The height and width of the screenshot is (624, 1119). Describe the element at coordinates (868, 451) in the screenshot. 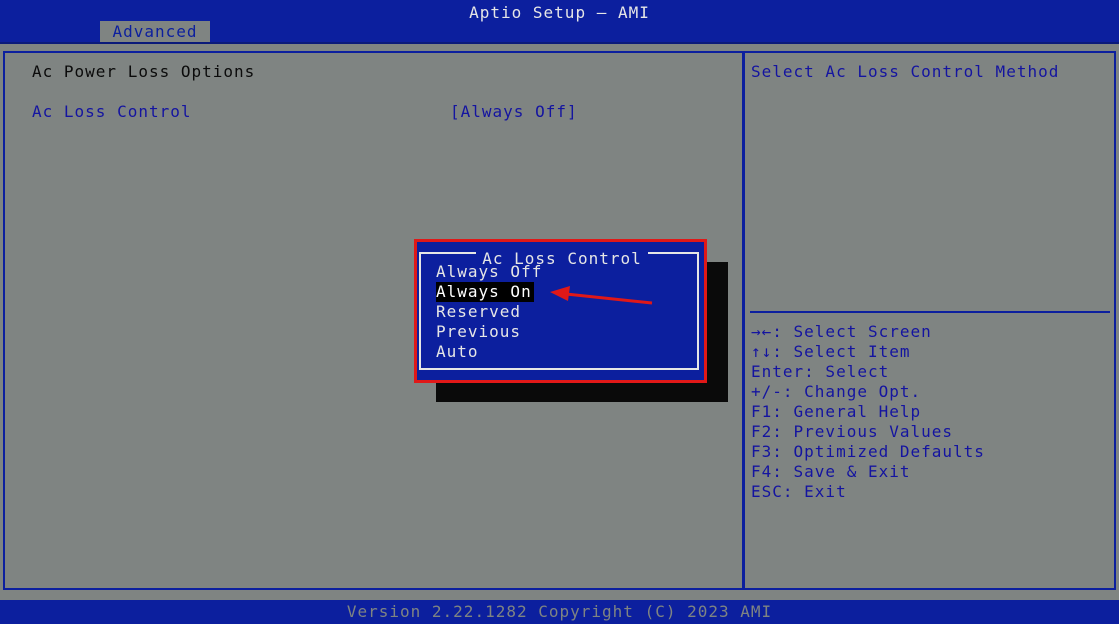

I see `key-optimized-defaults: F3: Optimized Defaults` at that location.